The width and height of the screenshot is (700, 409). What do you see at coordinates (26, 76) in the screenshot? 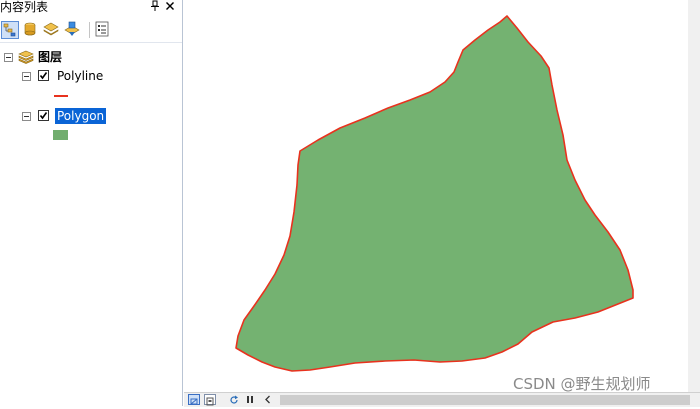
I see `collapse-polyline-icon` at bounding box center [26, 76].